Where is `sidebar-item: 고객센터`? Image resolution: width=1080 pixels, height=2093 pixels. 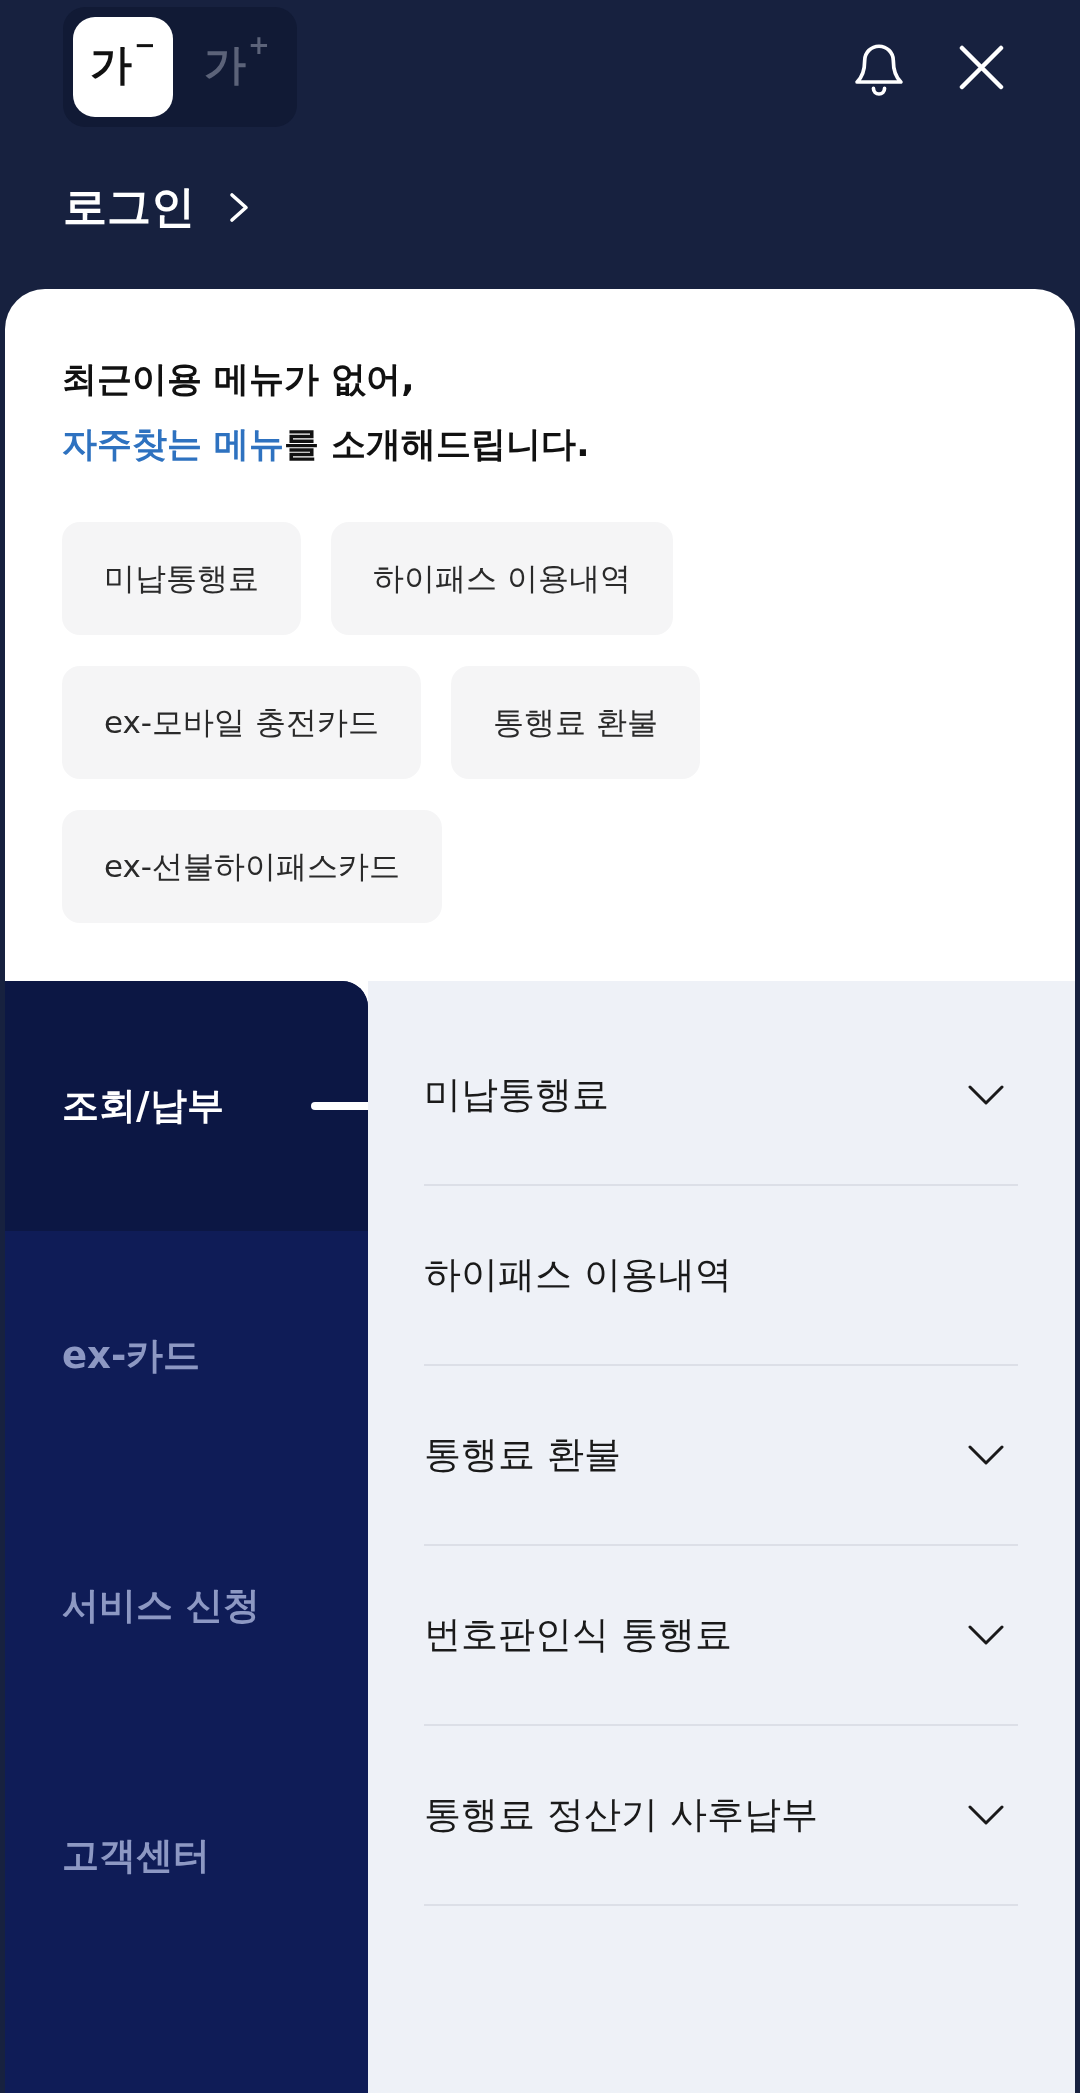 sidebar-item: 고객센터 is located at coordinates (186, 1856).